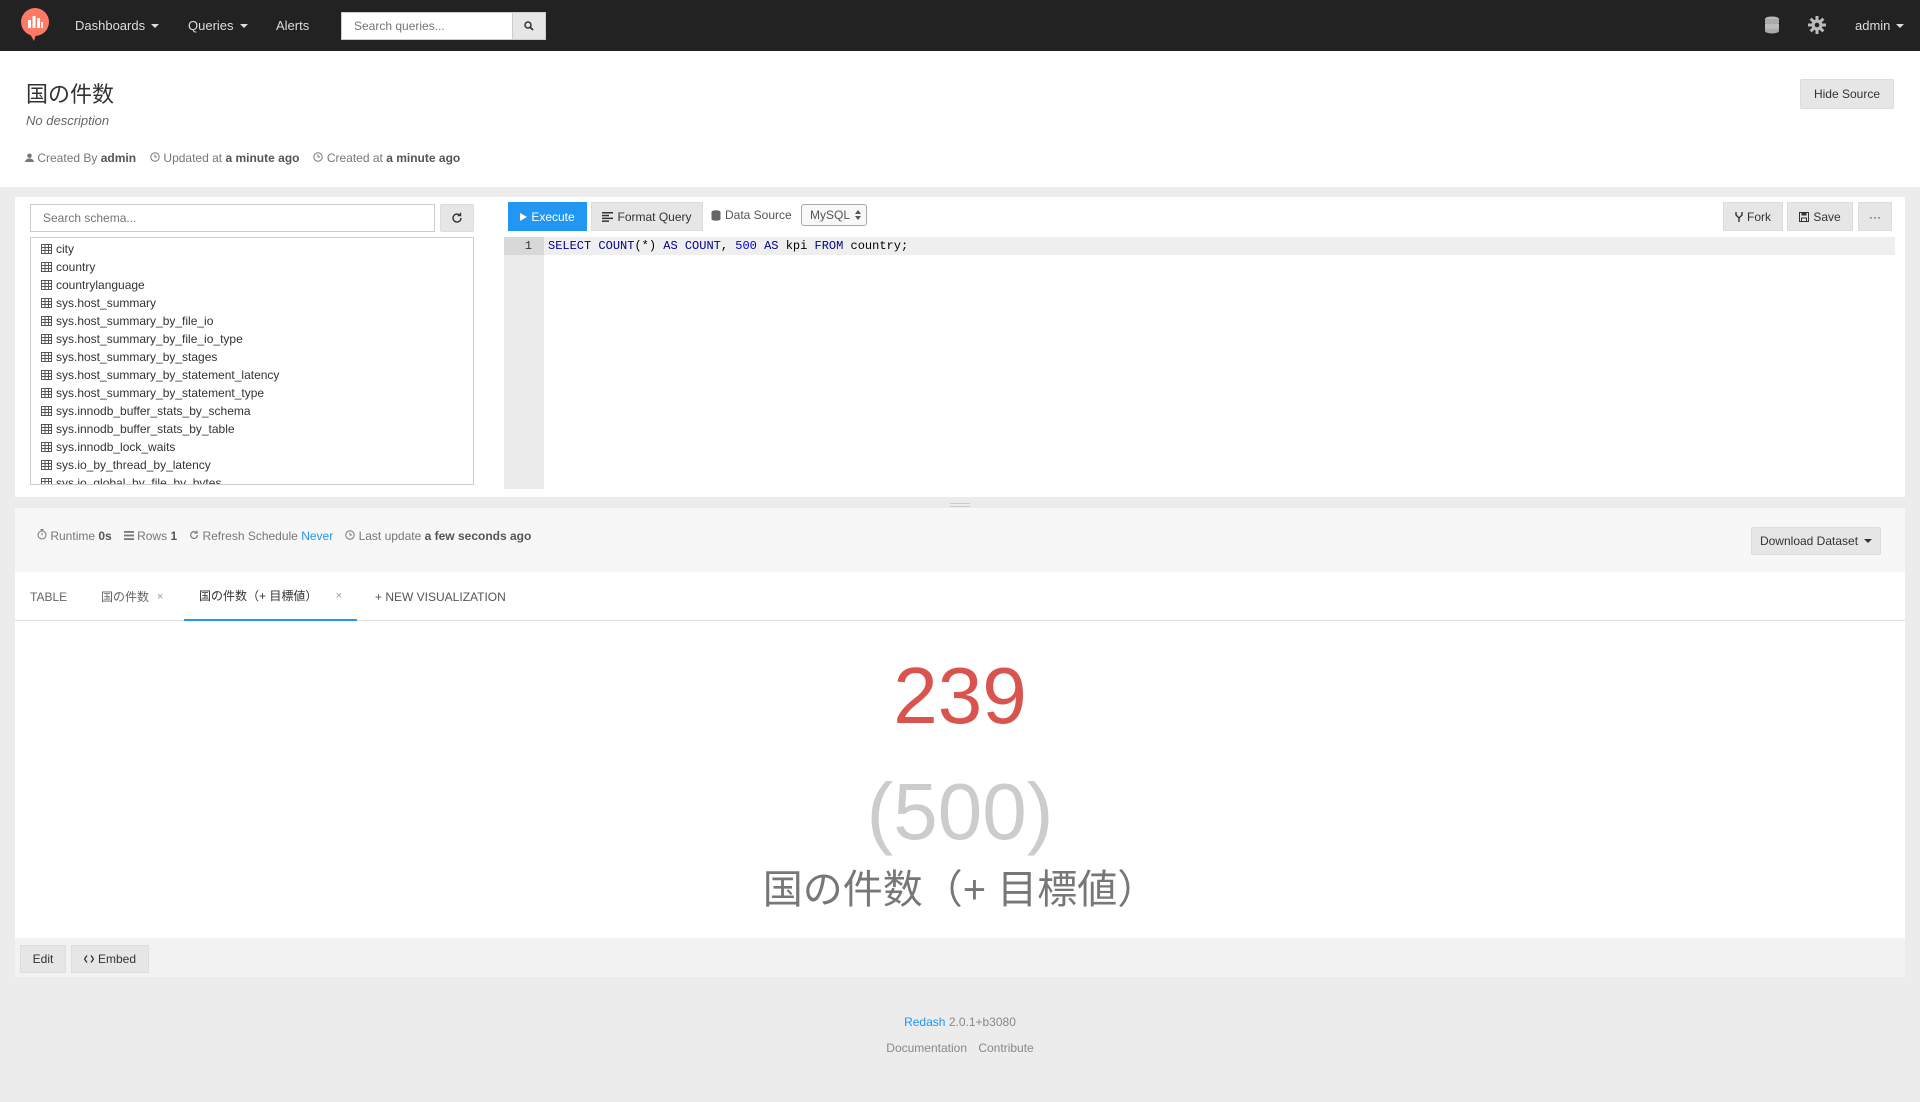 The image size is (1920, 1102). I want to click on line-number: 1, so click(524, 246).